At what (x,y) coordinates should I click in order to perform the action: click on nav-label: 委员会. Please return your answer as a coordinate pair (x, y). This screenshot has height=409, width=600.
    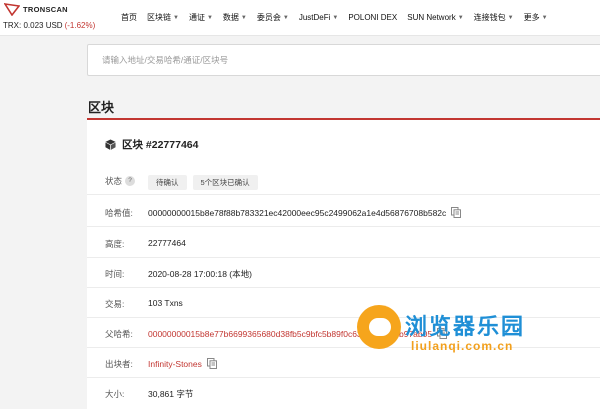
    Looking at the image, I should click on (268, 17).